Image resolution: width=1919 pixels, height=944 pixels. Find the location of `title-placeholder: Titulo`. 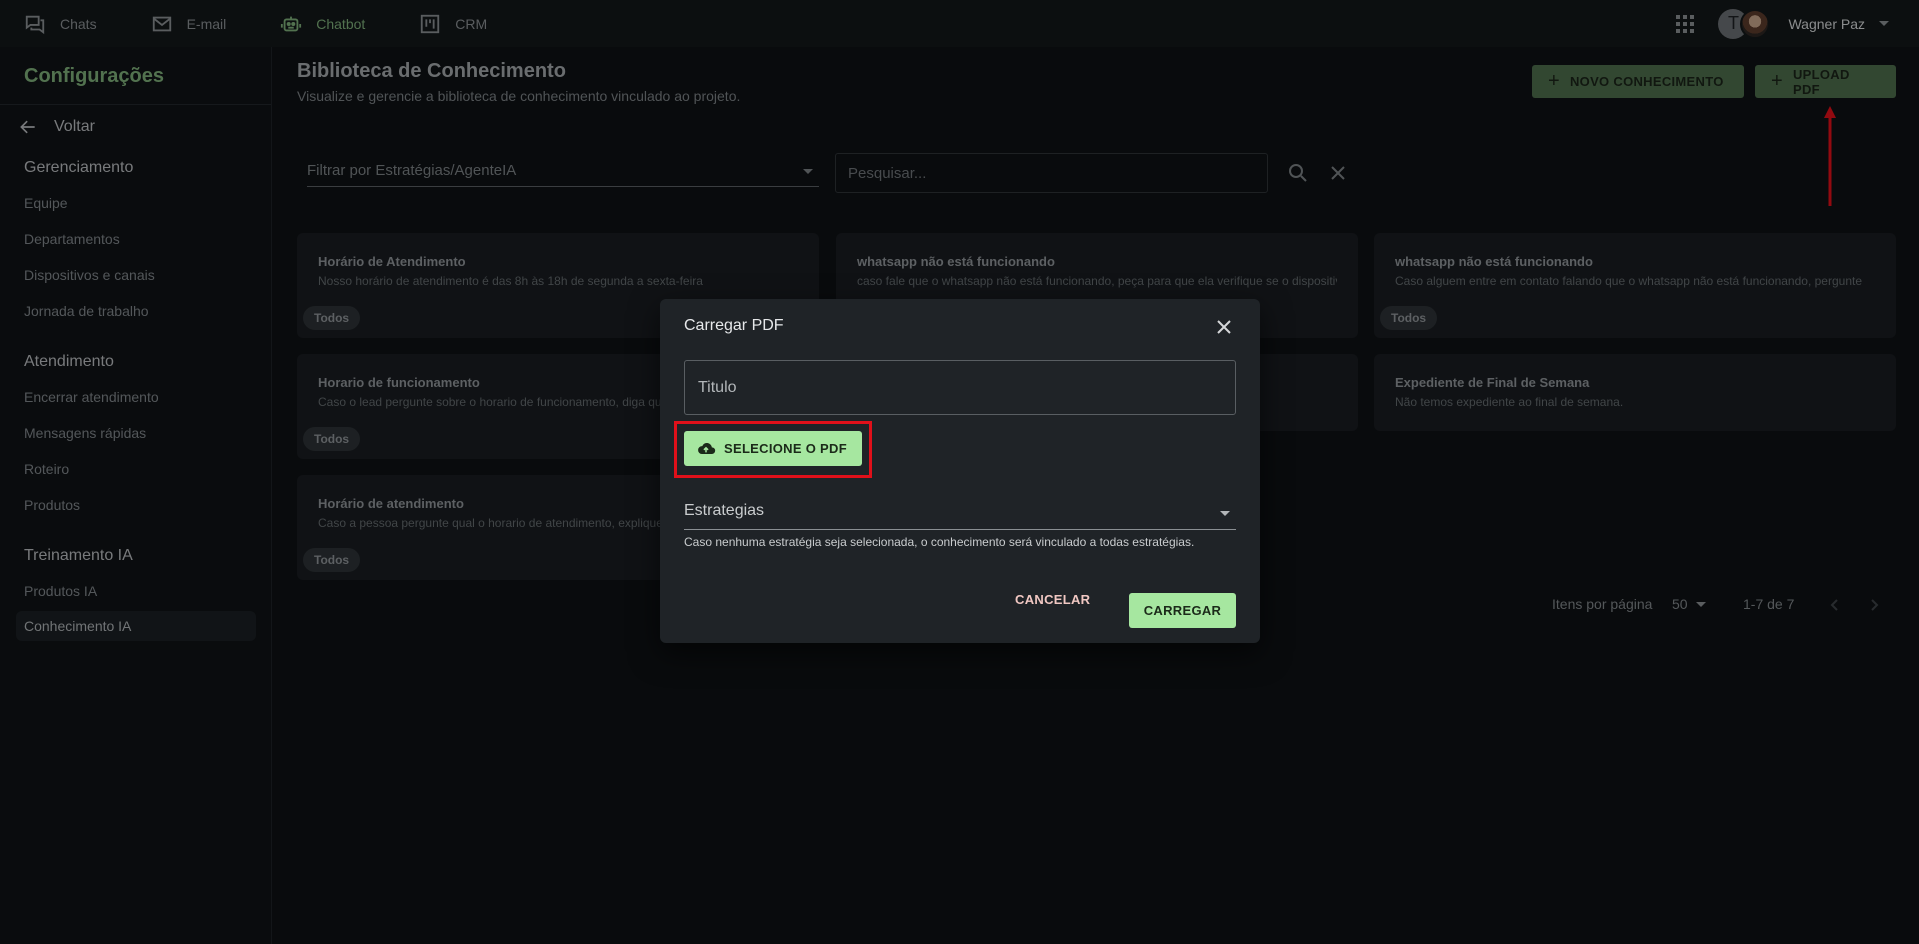

title-placeholder: Titulo is located at coordinates (717, 387).